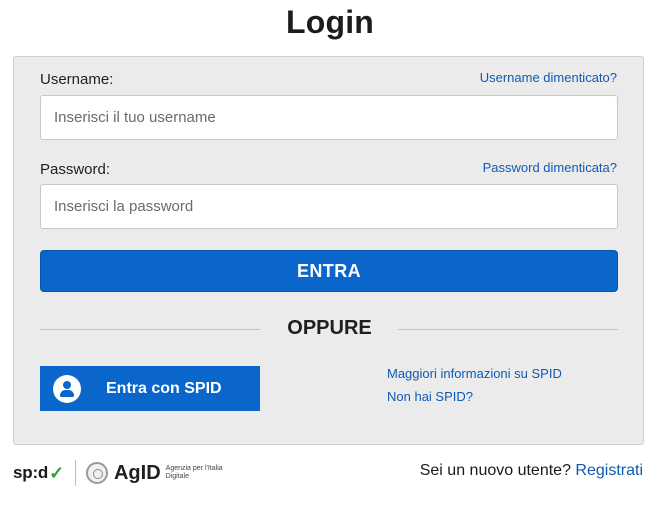 The image size is (660, 511). Describe the element at coordinates (548, 77) in the screenshot. I see `username-forgot-link: Username dimenticato?` at that location.